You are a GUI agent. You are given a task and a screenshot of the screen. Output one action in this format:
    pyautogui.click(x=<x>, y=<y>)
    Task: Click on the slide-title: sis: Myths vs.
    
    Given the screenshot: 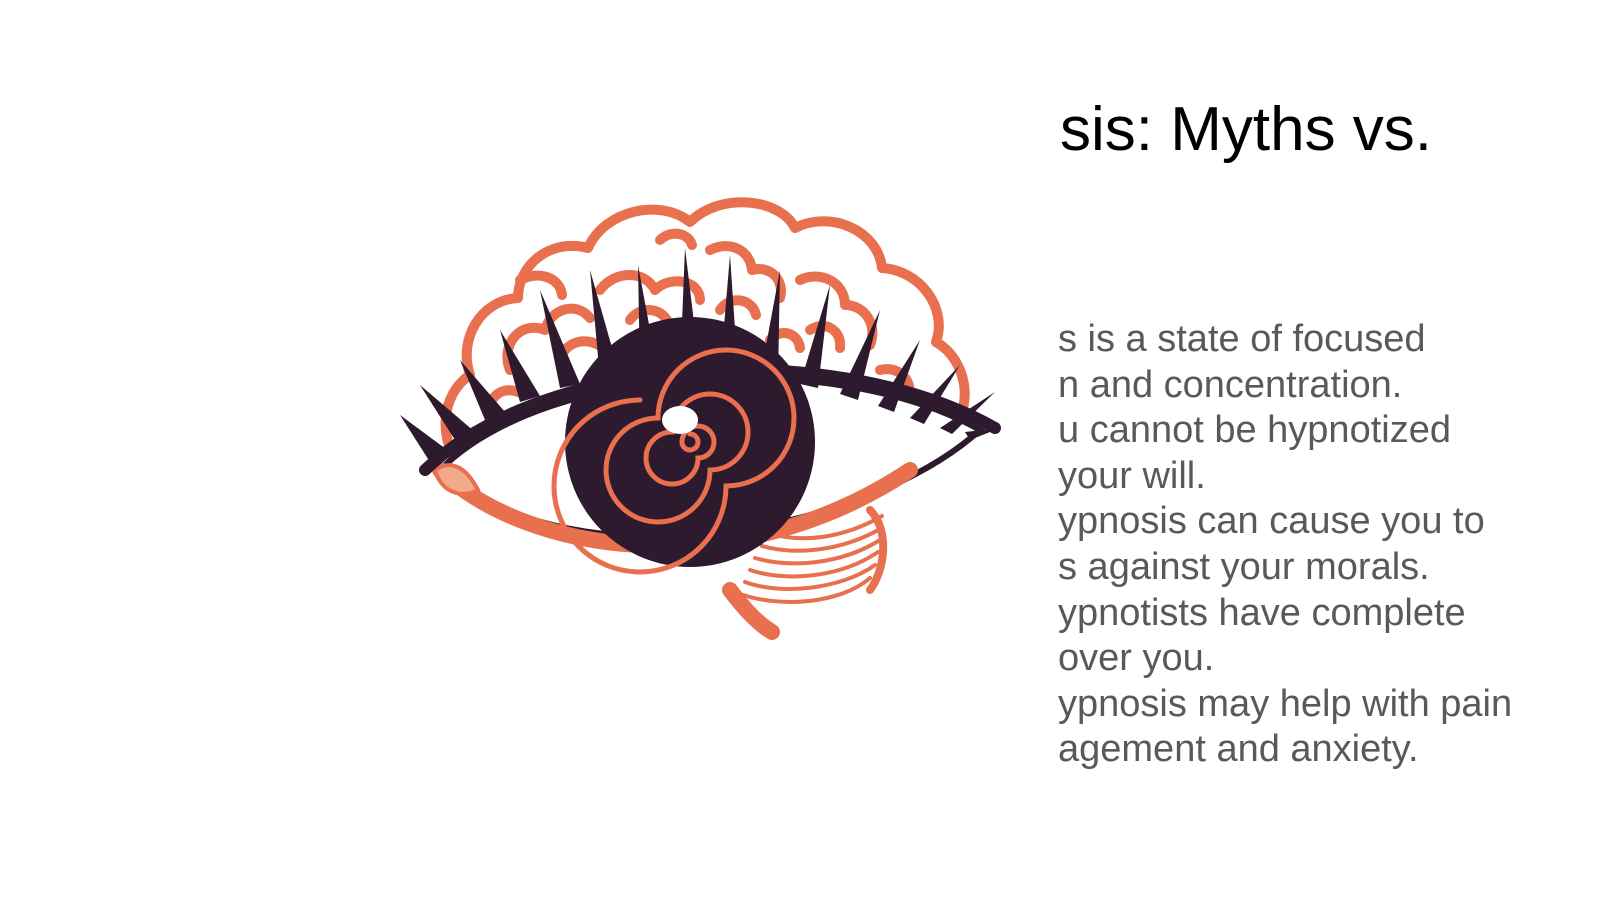 What is the action you would take?
    pyautogui.click(x=1246, y=129)
    